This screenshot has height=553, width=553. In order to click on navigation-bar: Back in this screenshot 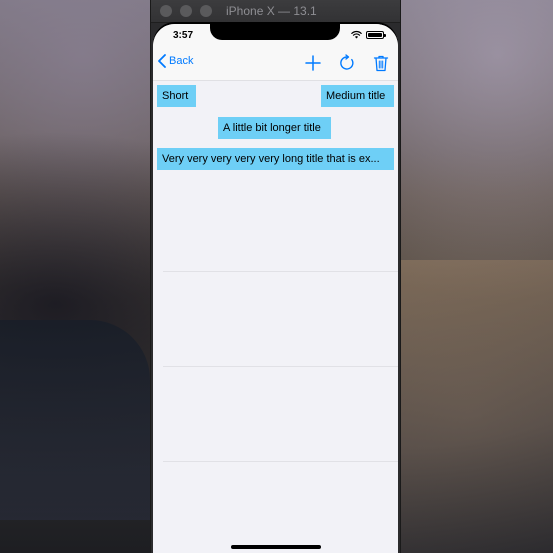, I will do `click(275, 63)`.